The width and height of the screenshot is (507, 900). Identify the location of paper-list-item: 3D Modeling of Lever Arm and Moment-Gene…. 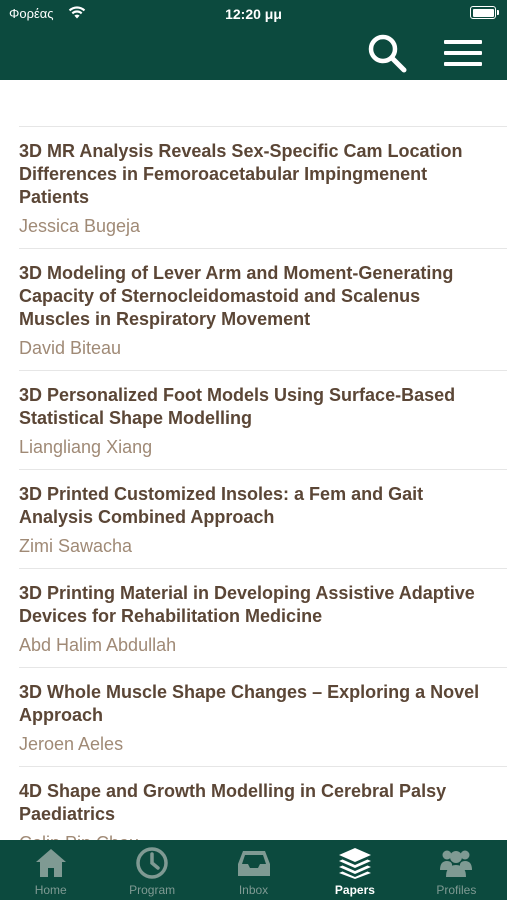
(253, 309).